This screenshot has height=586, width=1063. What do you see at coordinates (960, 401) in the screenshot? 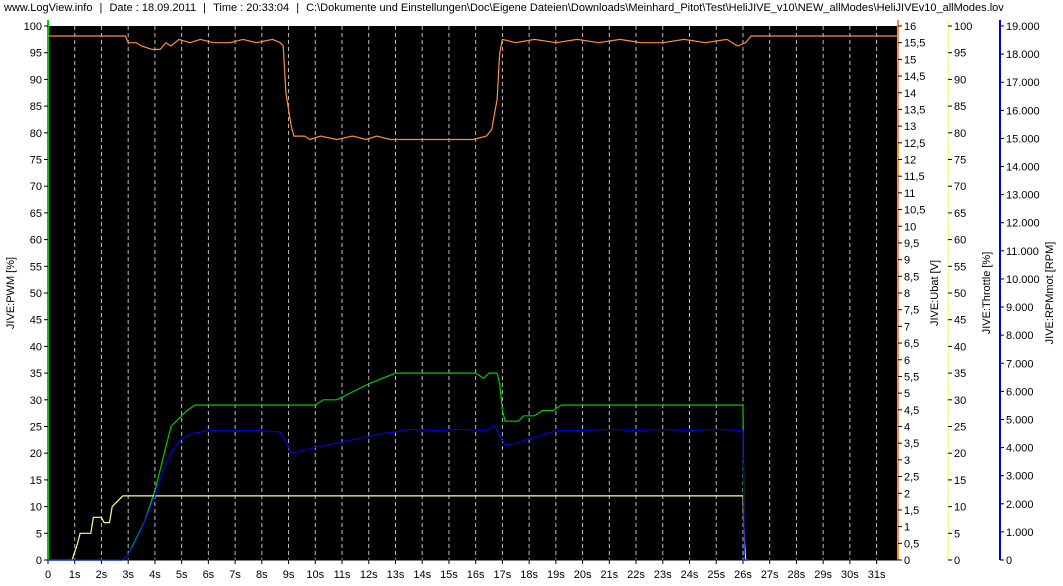
I see `throttle-tick-label: 30` at bounding box center [960, 401].